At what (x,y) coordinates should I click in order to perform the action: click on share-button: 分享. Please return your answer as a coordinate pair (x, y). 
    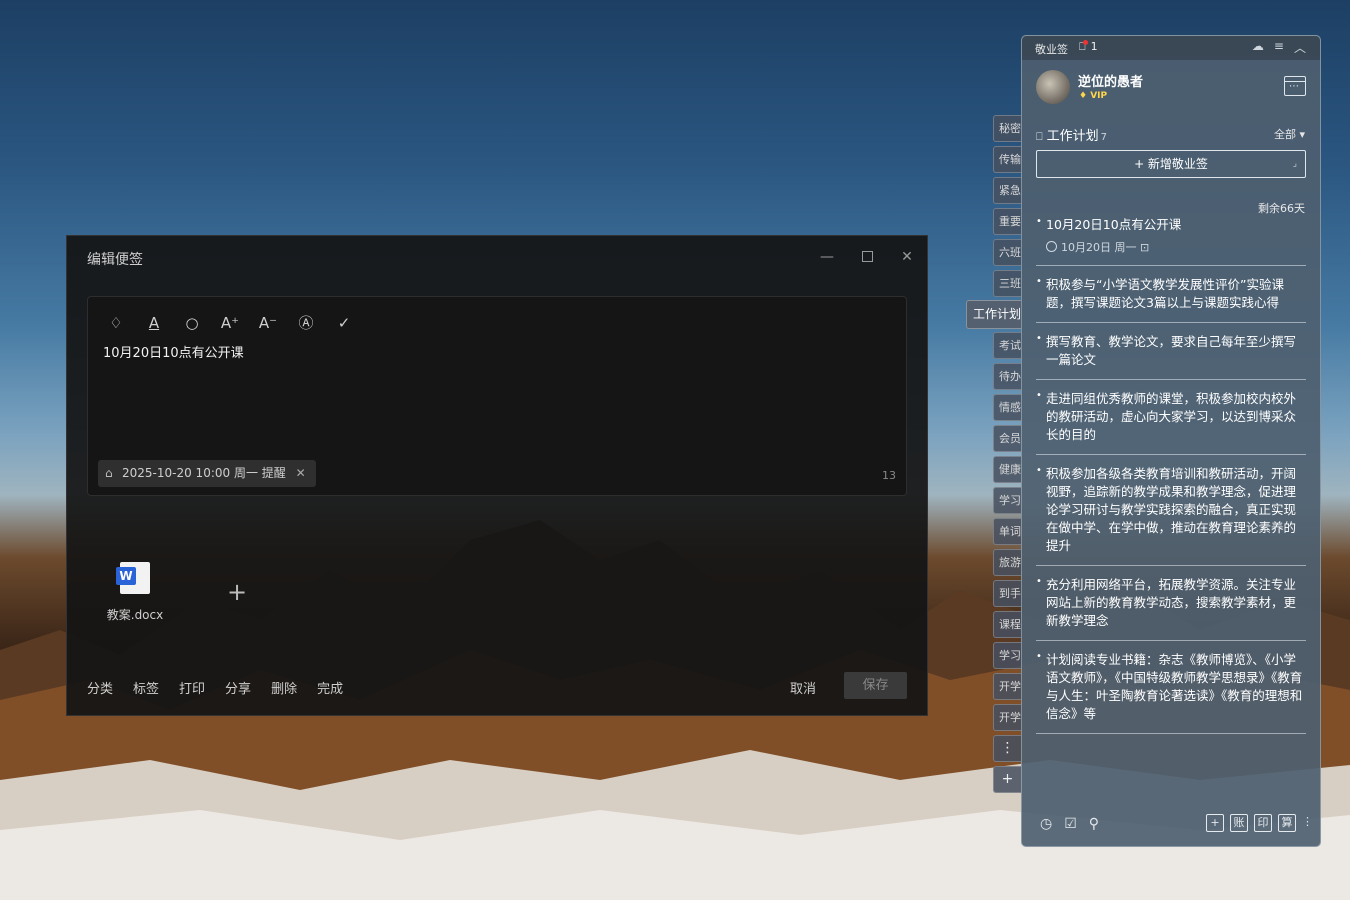
    Looking at the image, I should click on (238, 687).